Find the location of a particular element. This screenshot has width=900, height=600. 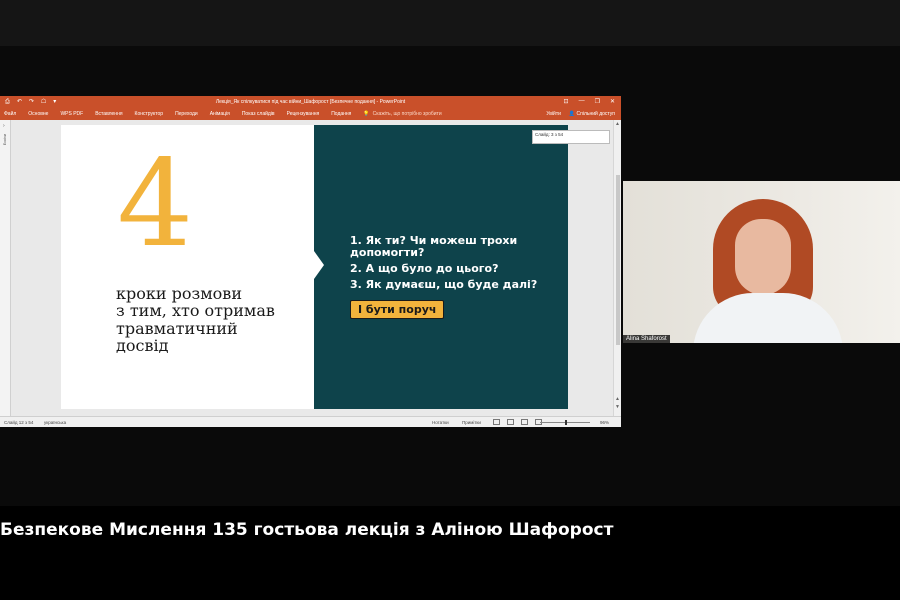

tell-me-box: 💡 Скажіть, що потрібно зробити is located at coordinates (402, 114).